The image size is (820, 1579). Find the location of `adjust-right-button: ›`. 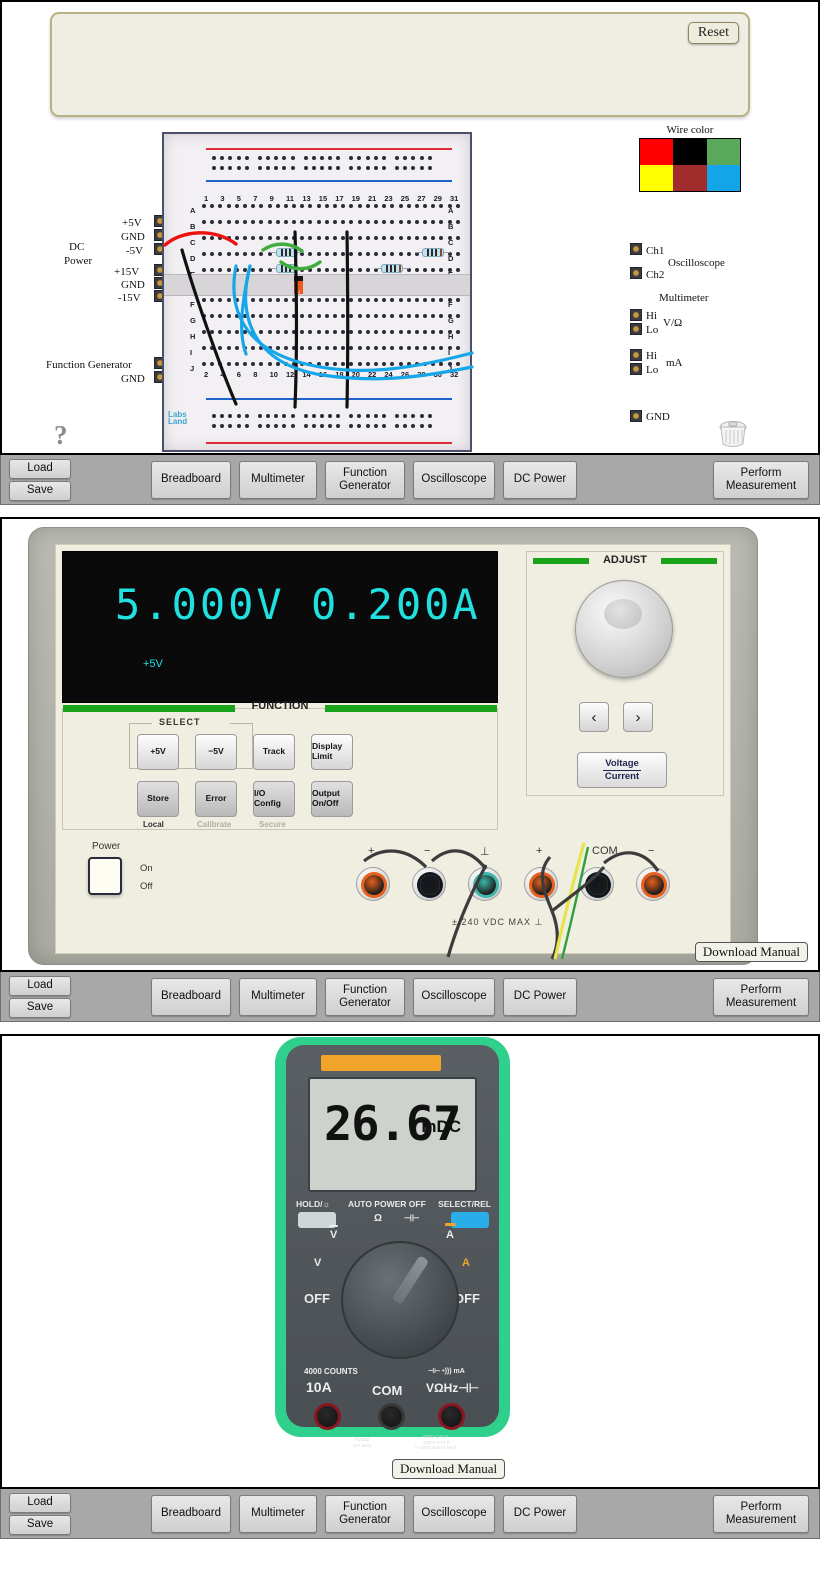

adjust-right-button: › is located at coordinates (638, 717).